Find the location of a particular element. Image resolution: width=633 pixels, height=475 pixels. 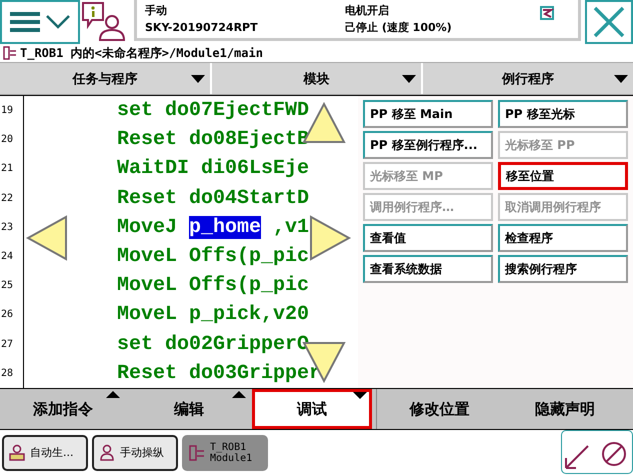

program-path: T_ROB1 内的<未命名程序>/Module1/main is located at coordinates (141, 53).